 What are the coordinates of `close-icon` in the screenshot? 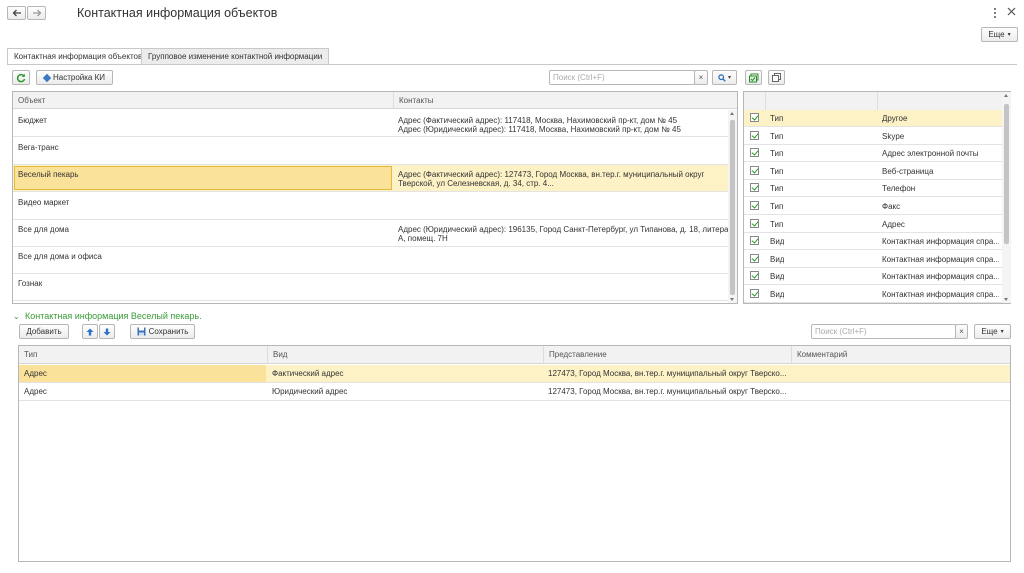 It's located at (1012, 12).